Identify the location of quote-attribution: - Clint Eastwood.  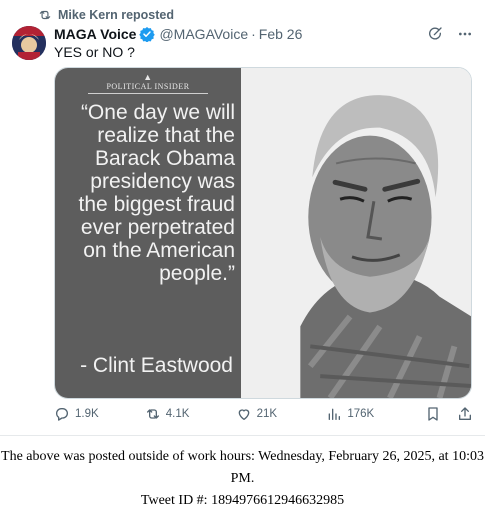
(156, 365).